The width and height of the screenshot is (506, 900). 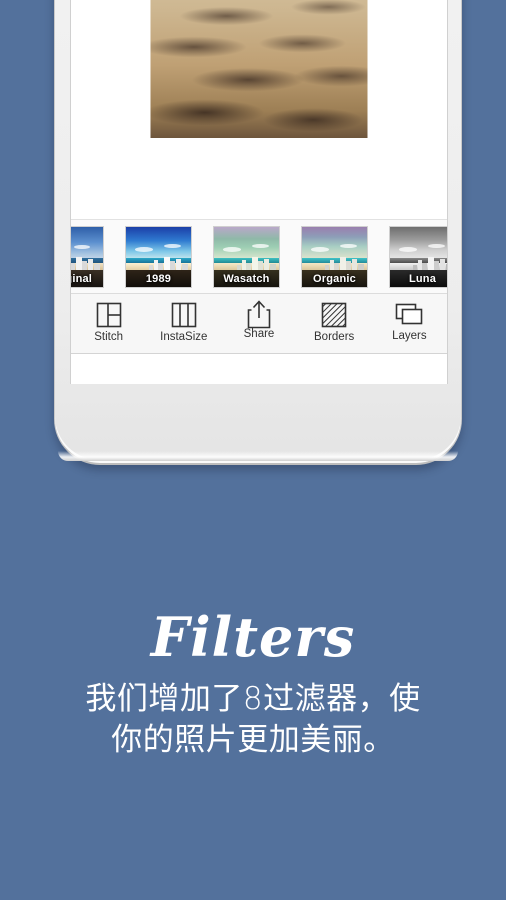 I want to click on toolbar-button-stitch: Stitch, so click(x=109, y=321).